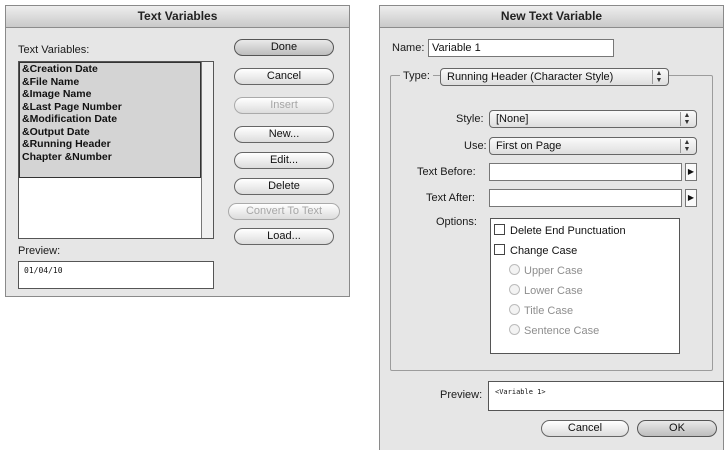  What do you see at coordinates (585, 198) in the screenshot?
I see `text-after-field` at bounding box center [585, 198].